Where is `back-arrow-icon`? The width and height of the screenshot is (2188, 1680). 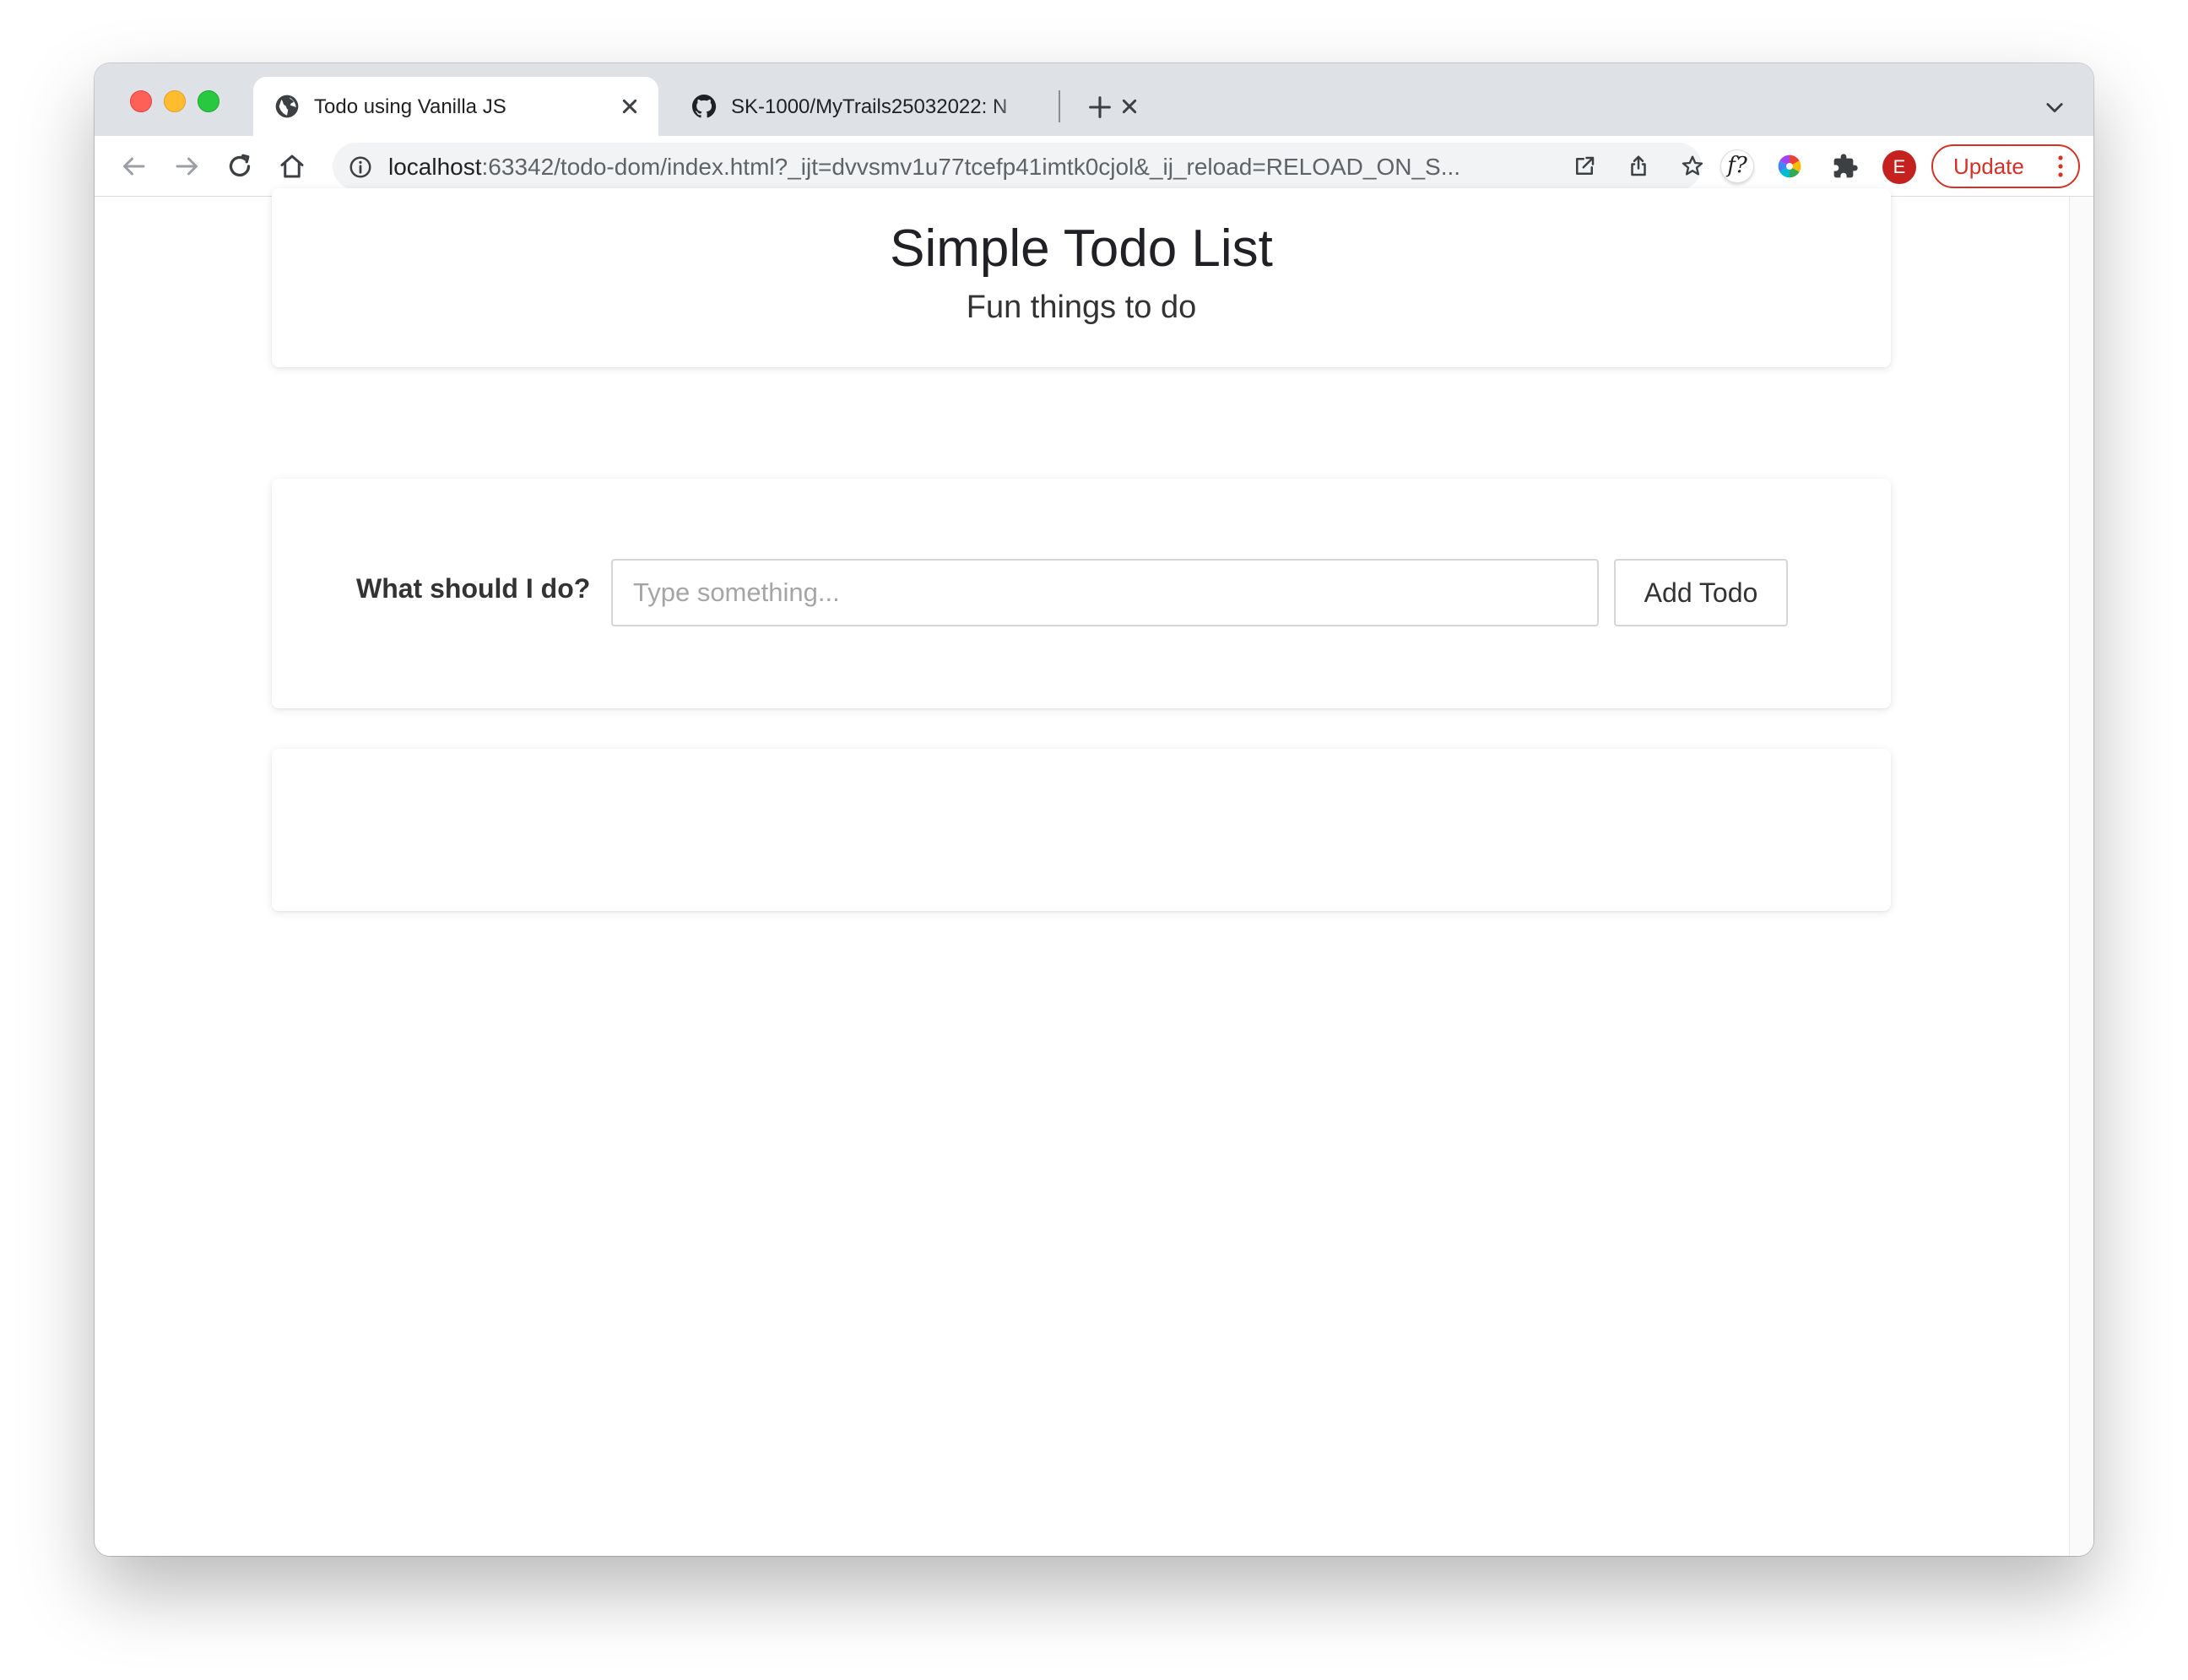 back-arrow-icon is located at coordinates (133, 166).